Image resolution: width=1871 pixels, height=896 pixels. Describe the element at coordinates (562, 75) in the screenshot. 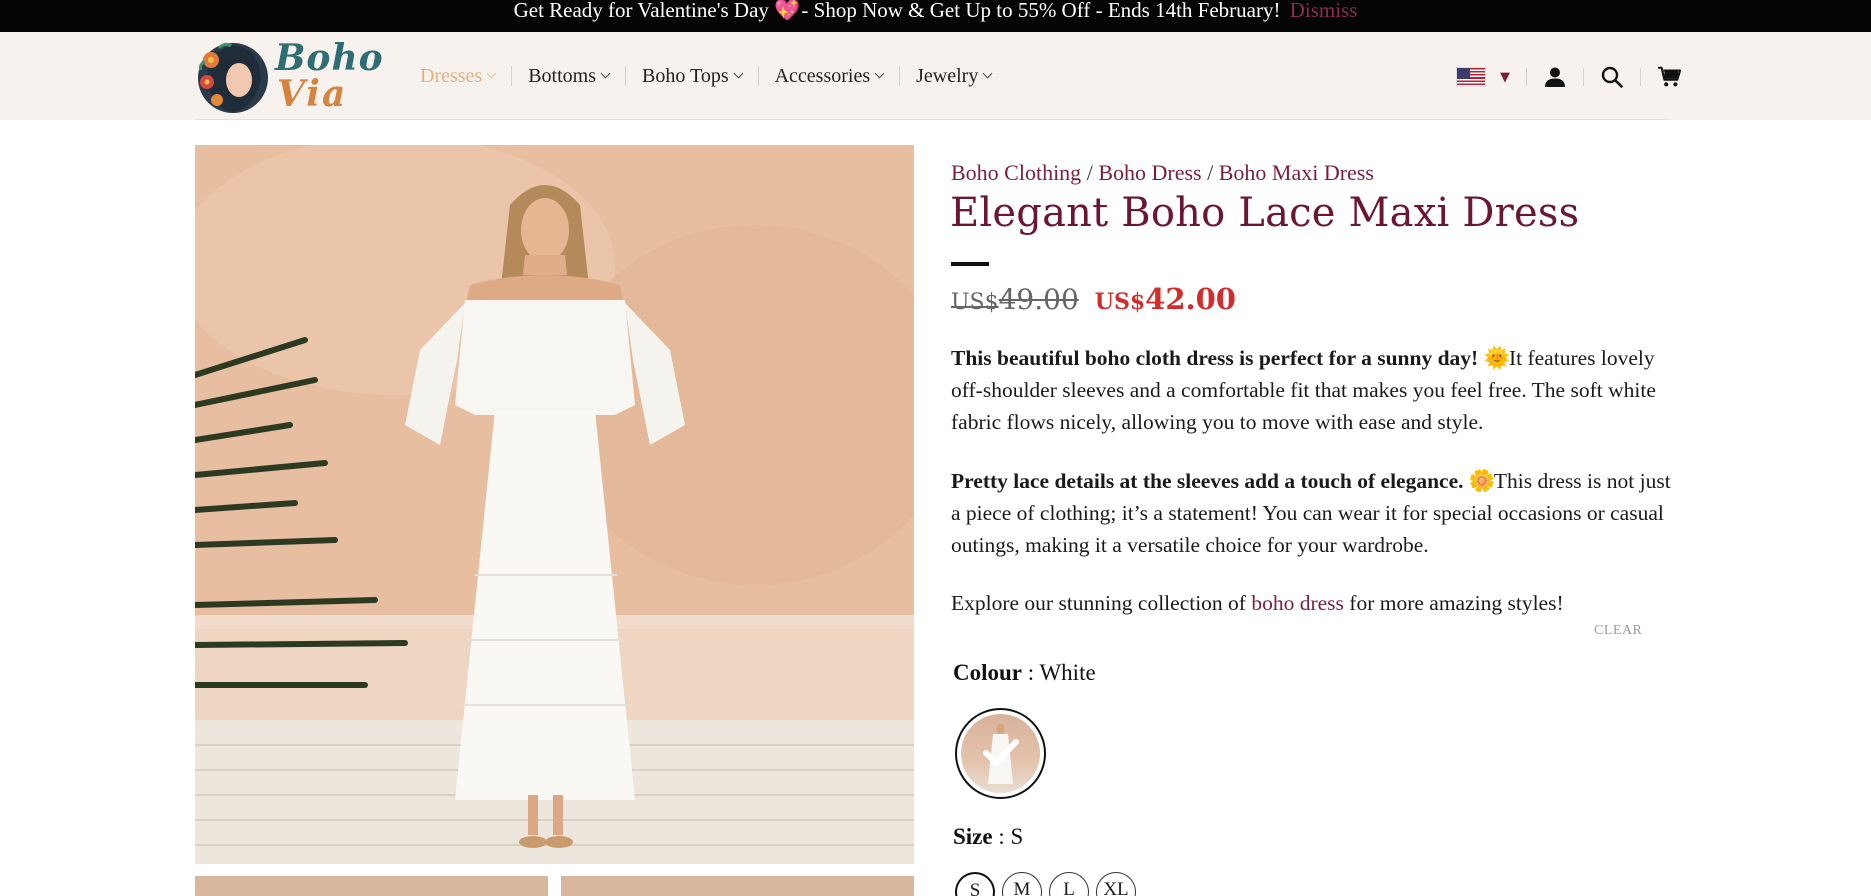

I see `nav-label: Bottoms` at that location.